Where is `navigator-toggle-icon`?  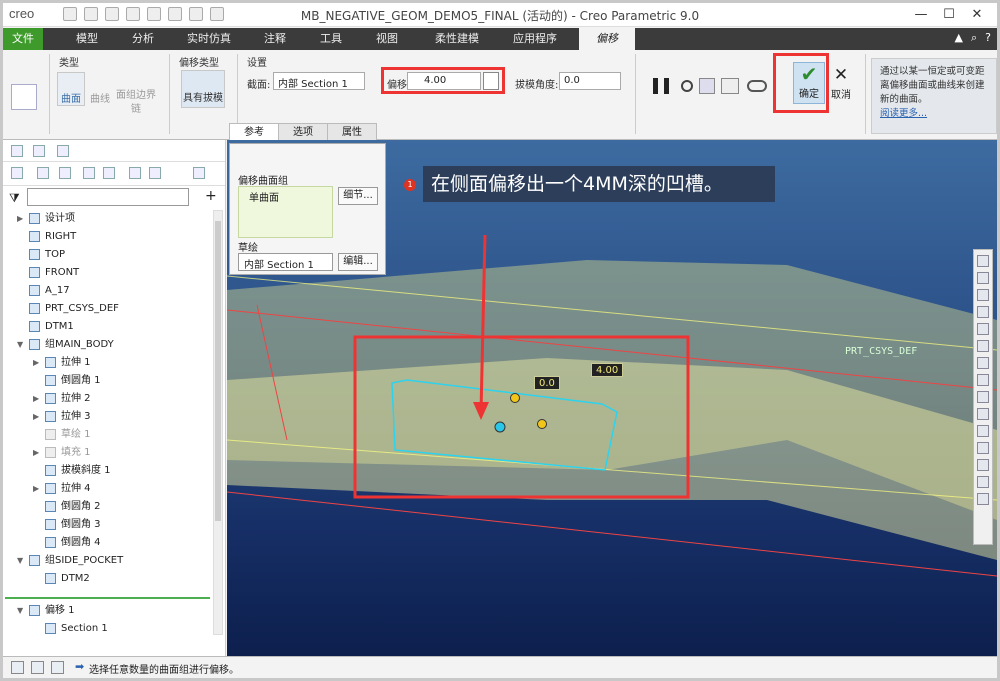
navigator-toggle-icon is located at coordinates (17, 667).